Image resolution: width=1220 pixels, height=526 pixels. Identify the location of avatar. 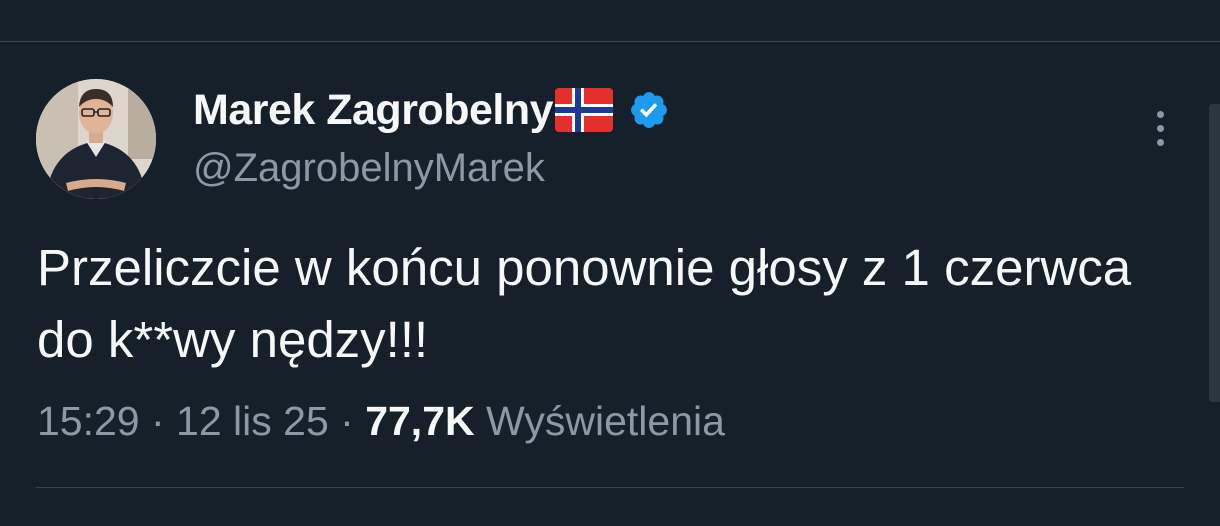
(96, 139).